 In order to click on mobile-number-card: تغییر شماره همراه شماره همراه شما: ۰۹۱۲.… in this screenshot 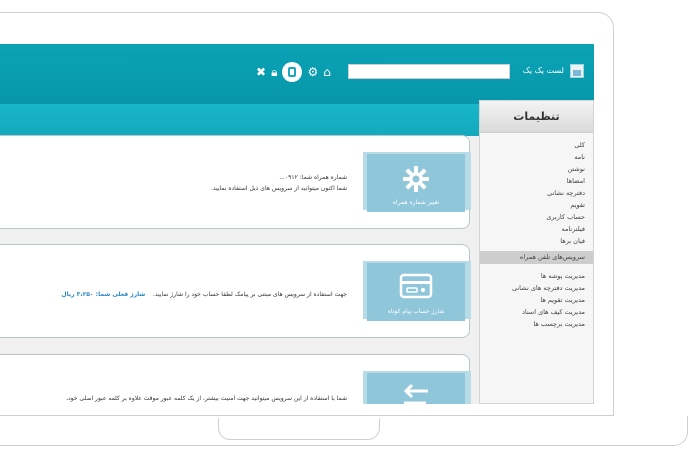, I will do `click(235, 182)`.